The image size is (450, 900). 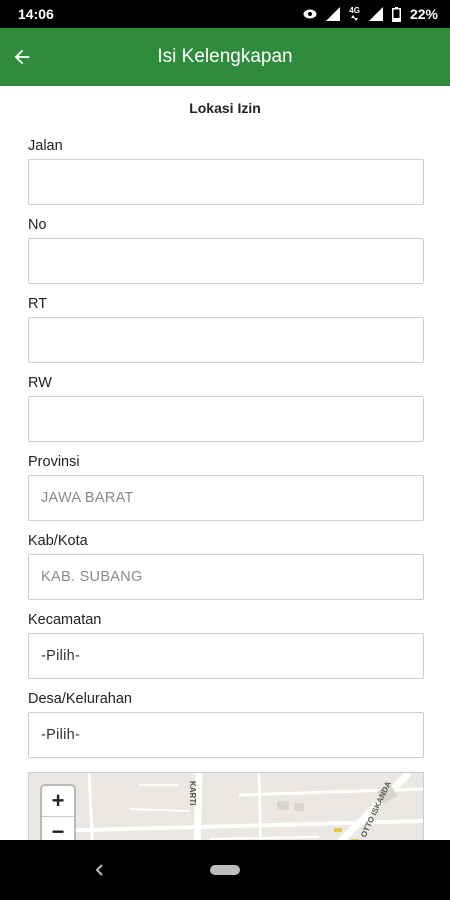 I want to click on desa-select: -Pilih-, so click(x=226, y=735).